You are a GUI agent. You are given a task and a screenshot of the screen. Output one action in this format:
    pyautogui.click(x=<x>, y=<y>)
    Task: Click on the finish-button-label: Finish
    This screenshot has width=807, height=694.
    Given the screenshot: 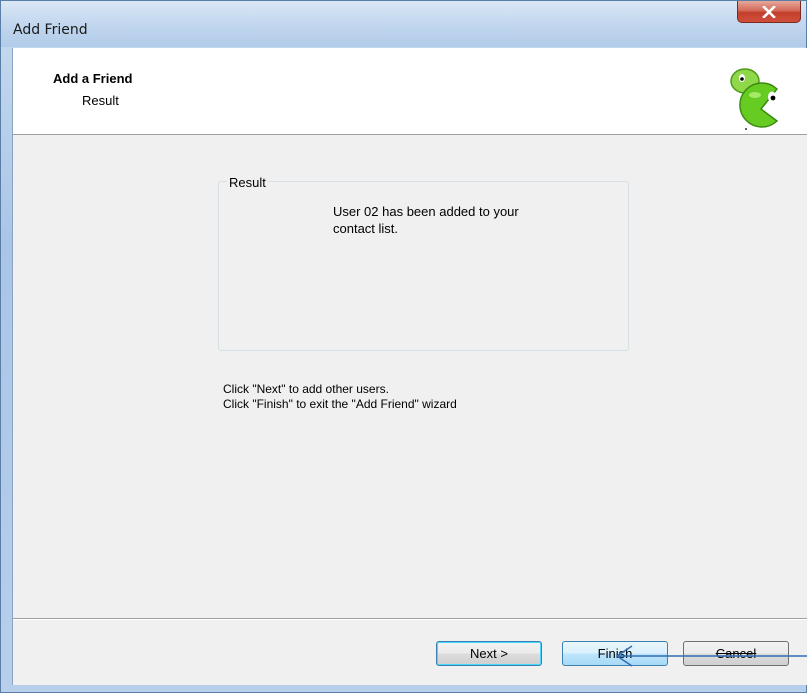 What is the action you would take?
    pyautogui.click(x=615, y=653)
    